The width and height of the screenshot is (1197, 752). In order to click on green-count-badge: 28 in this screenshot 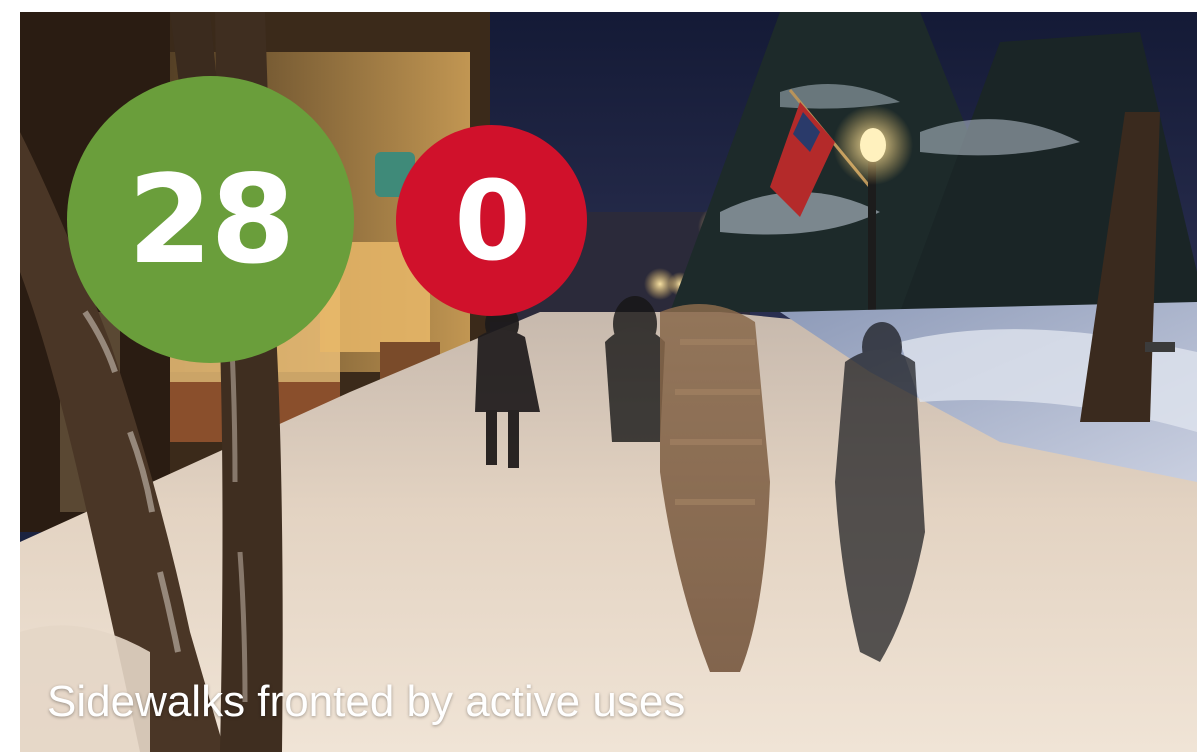, I will do `click(210, 219)`.